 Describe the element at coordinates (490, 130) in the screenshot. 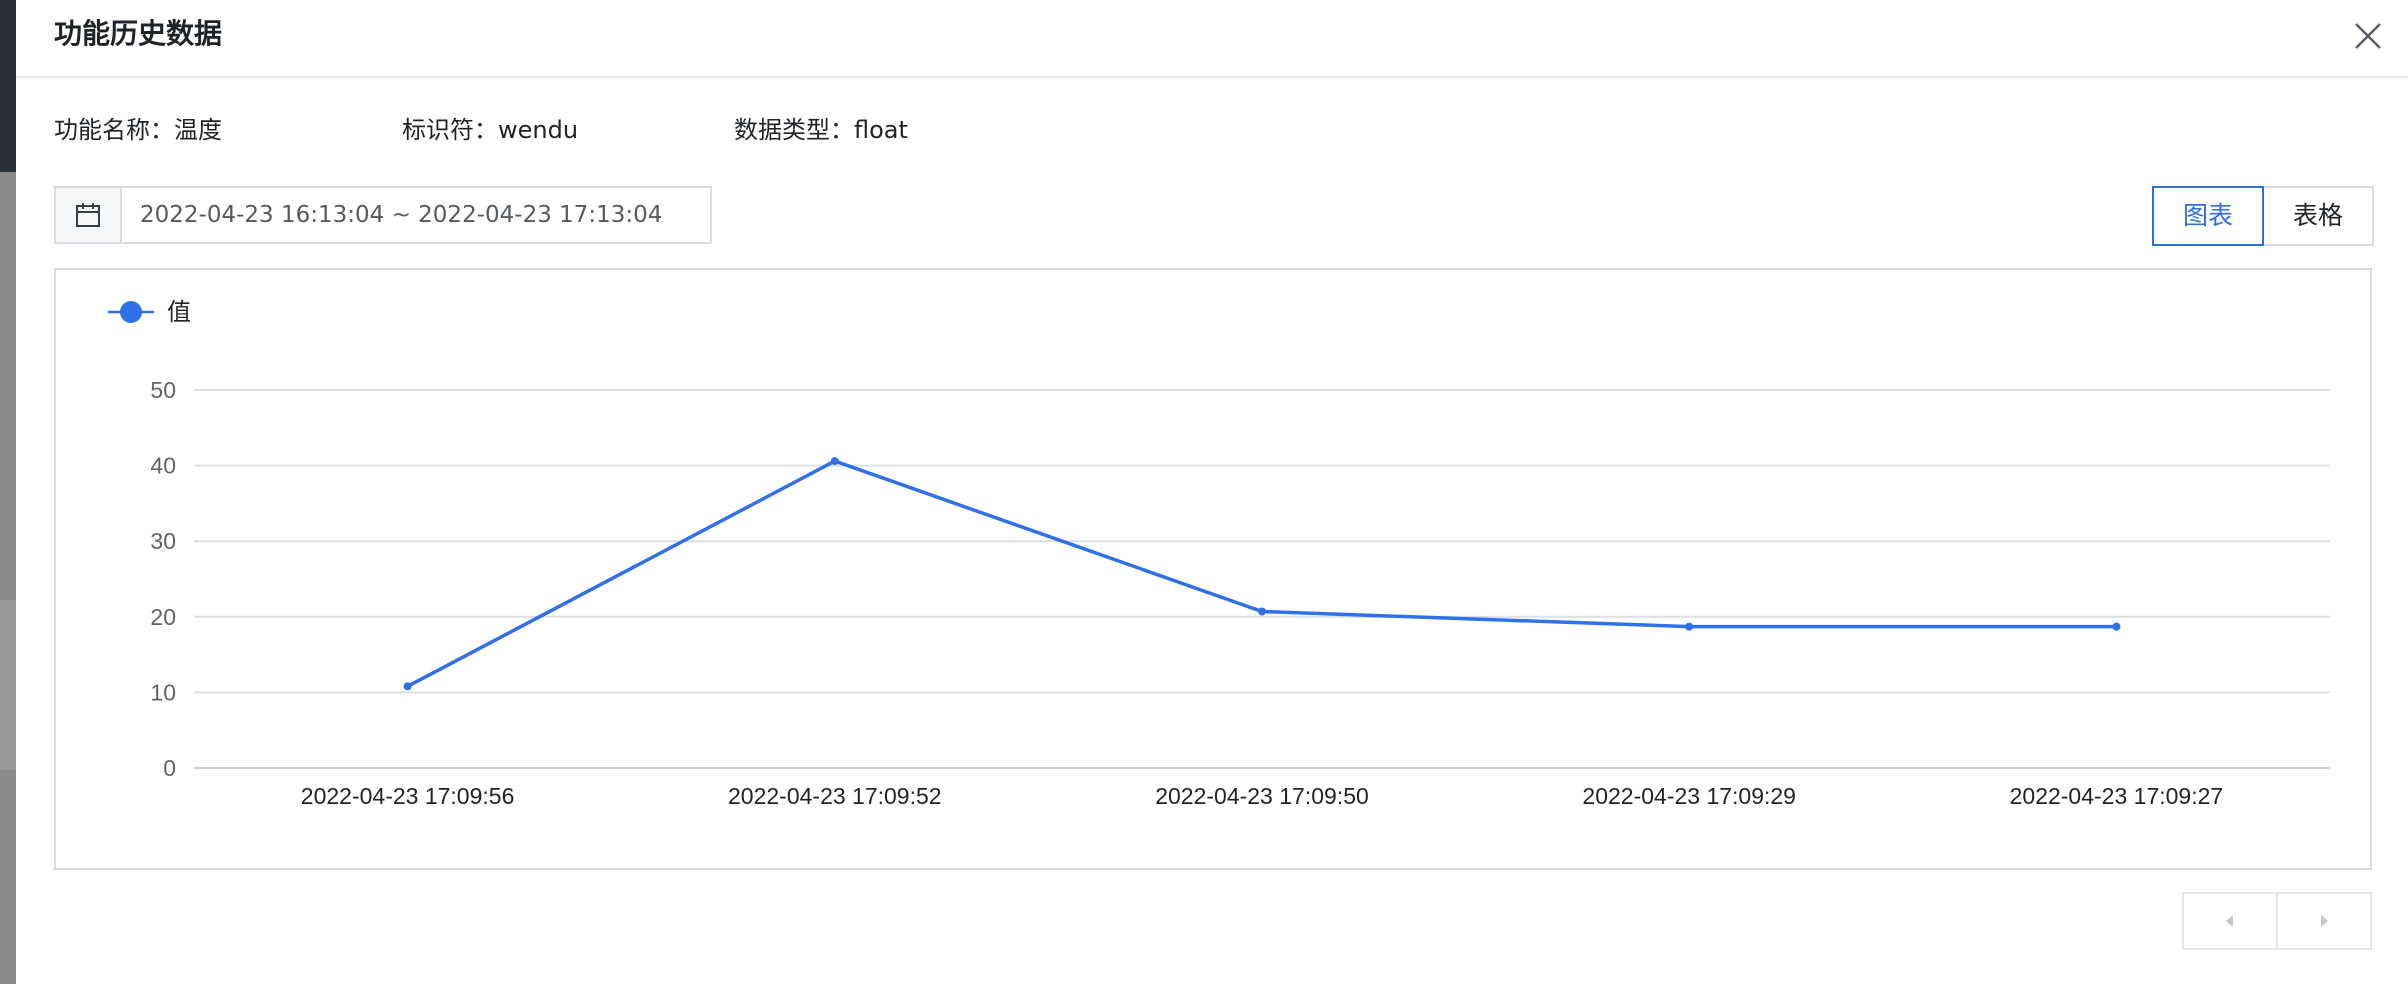

I see `function-identifier: 标识符：wendu` at that location.